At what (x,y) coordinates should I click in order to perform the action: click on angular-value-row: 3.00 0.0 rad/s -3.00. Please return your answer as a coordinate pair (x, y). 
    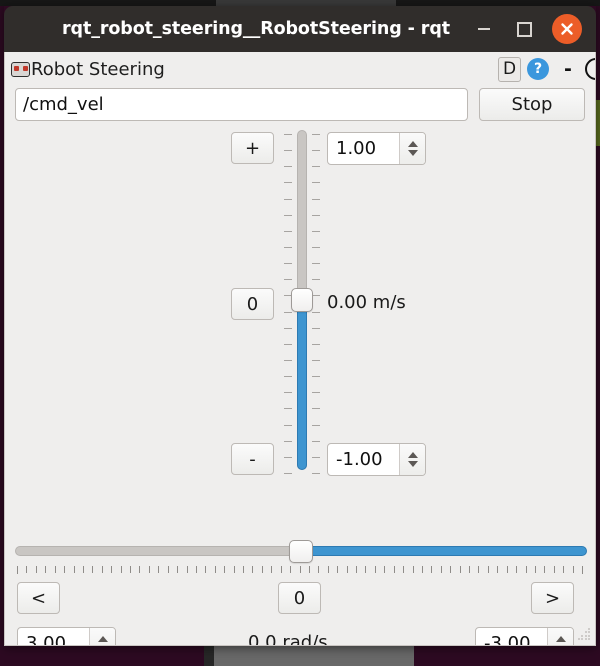
    Looking at the image, I should click on (300, 636).